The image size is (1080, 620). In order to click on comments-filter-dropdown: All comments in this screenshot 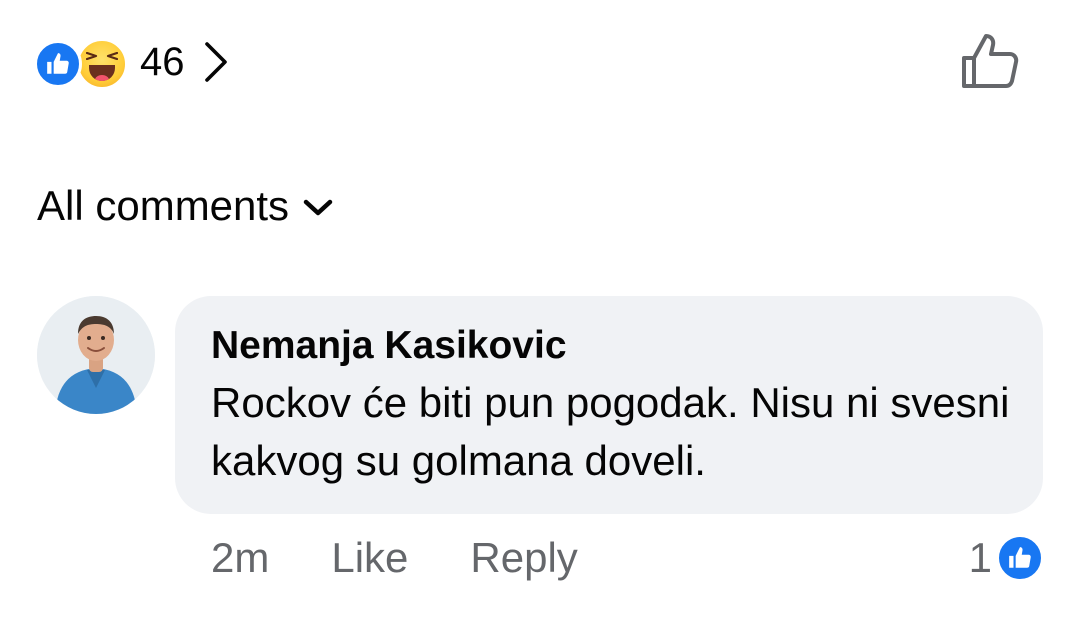, I will do `click(185, 206)`.